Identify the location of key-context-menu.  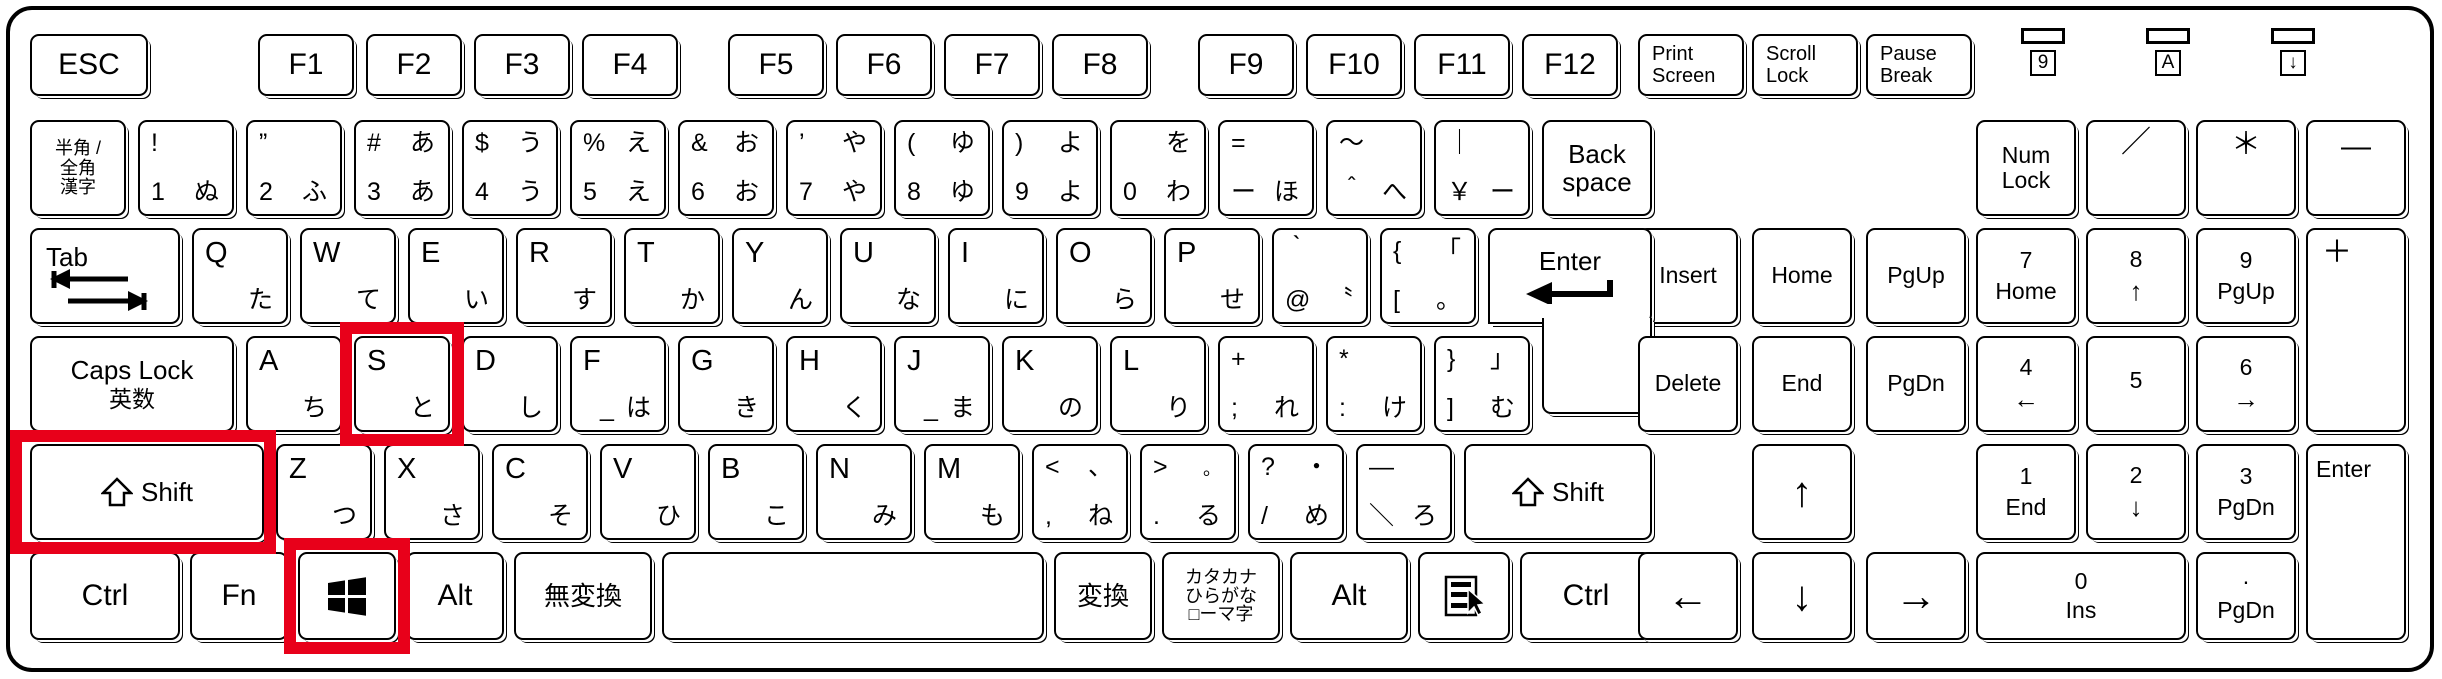
(1464, 596).